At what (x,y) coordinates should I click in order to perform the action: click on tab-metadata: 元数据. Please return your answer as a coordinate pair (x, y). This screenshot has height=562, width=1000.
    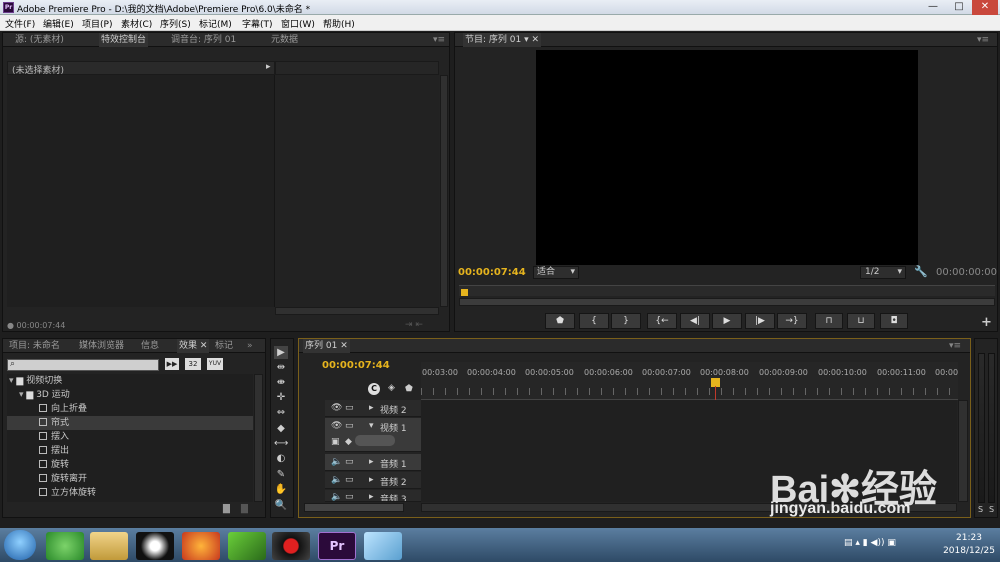
    Looking at the image, I should click on (284, 40).